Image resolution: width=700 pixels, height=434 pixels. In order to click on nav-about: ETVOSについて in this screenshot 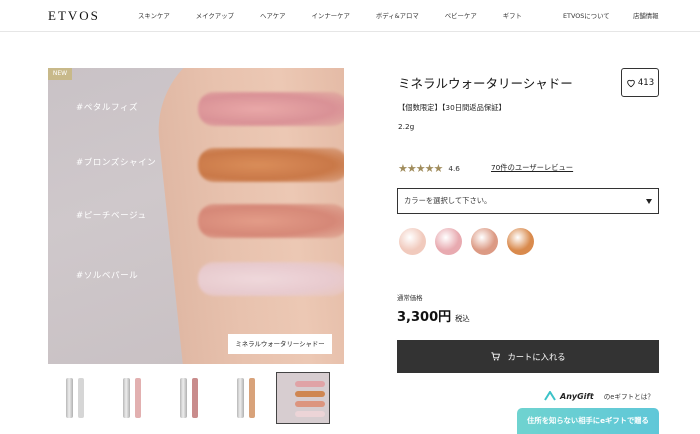, I will do `click(586, 15)`.